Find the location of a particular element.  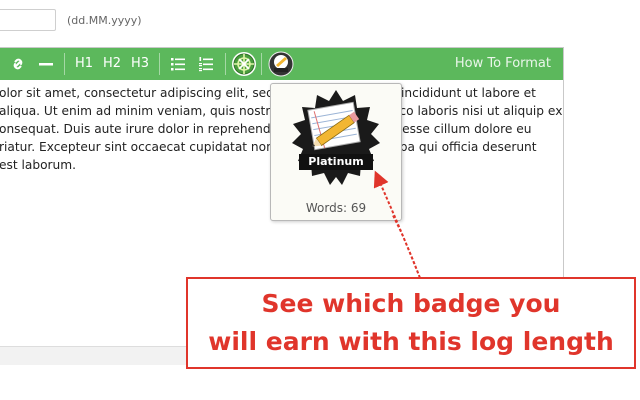

badge-icon is located at coordinates (281, 64).